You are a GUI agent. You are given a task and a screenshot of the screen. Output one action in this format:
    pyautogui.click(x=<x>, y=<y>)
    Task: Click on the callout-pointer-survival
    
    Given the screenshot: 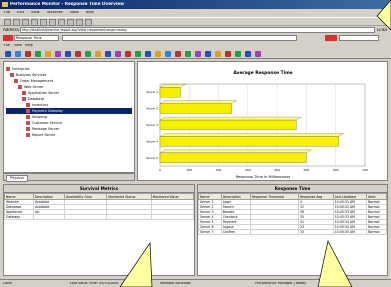 What is the action you would take?
    pyautogui.click(x=136, y=264)
    